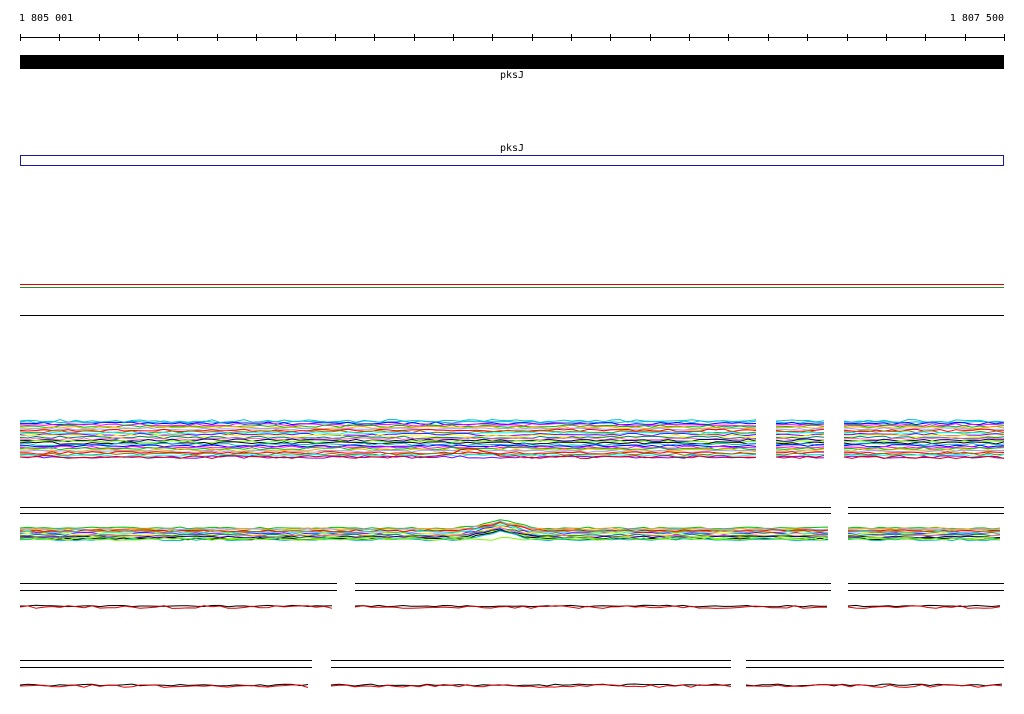  What do you see at coordinates (512, 37) in the screenshot?
I see `coordinate-ruler` at bounding box center [512, 37].